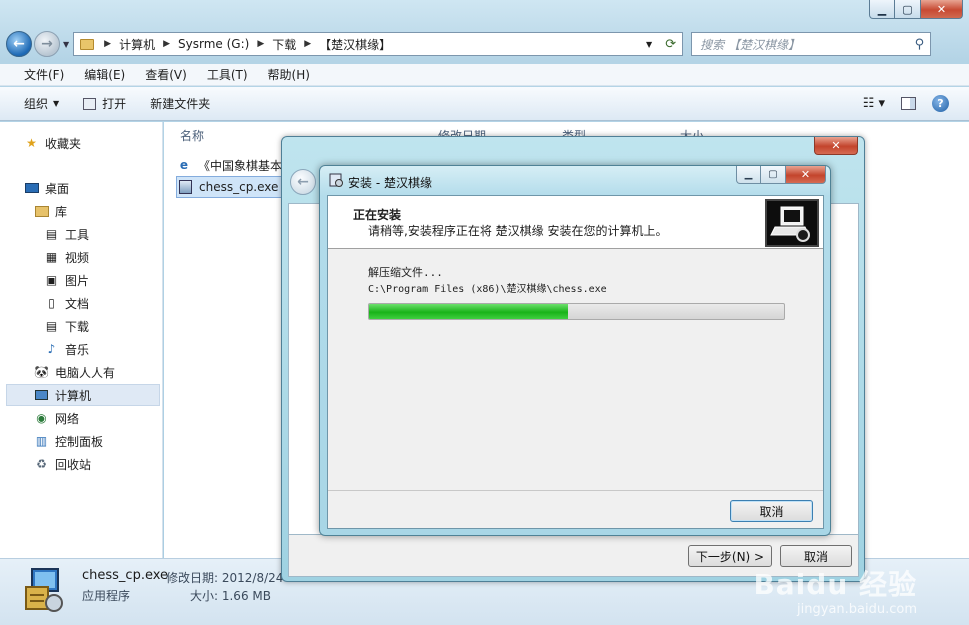 The image size is (969, 625). What do you see at coordinates (90, 103) in the screenshot?
I see `app-window-icon` at bounding box center [90, 103].